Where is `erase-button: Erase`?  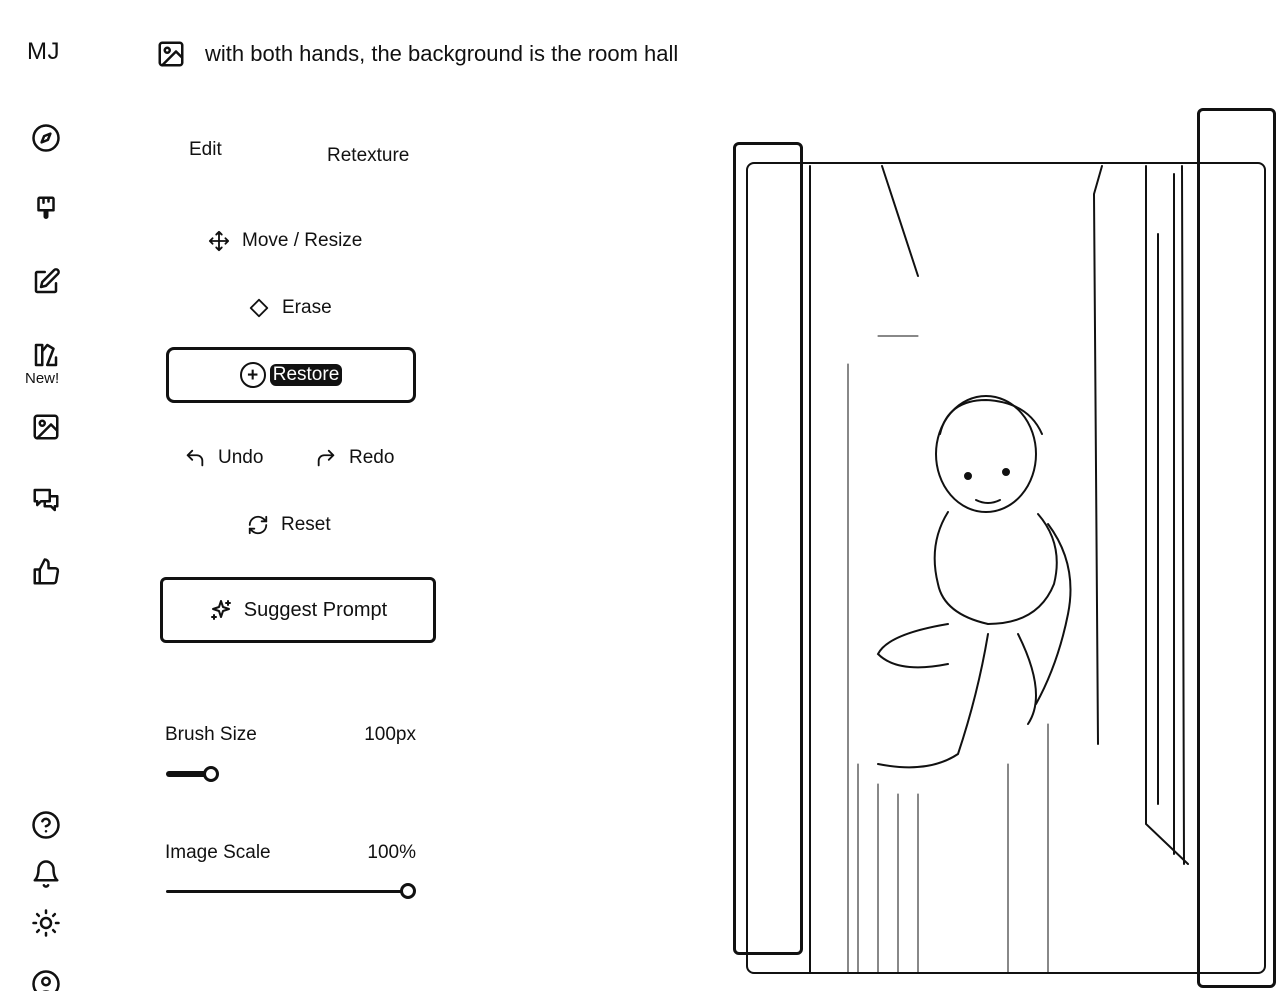
erase-button: Erase is located at coordinates (290, 308).